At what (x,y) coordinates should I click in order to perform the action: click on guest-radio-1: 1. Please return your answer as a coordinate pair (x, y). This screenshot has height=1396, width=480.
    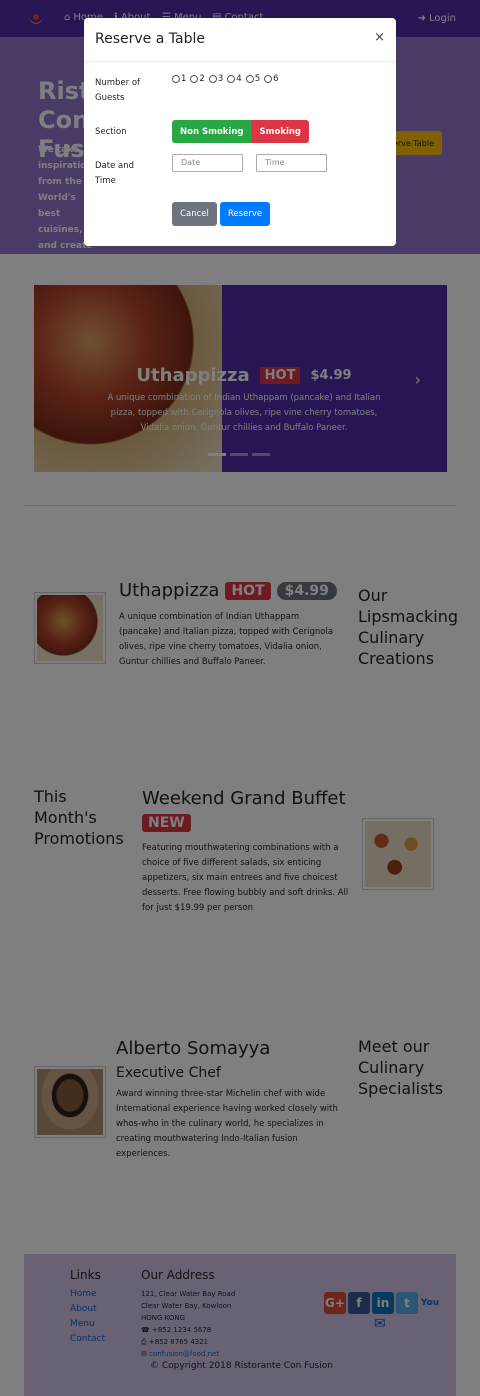
    Looking at the image, I should click on (179, 79).